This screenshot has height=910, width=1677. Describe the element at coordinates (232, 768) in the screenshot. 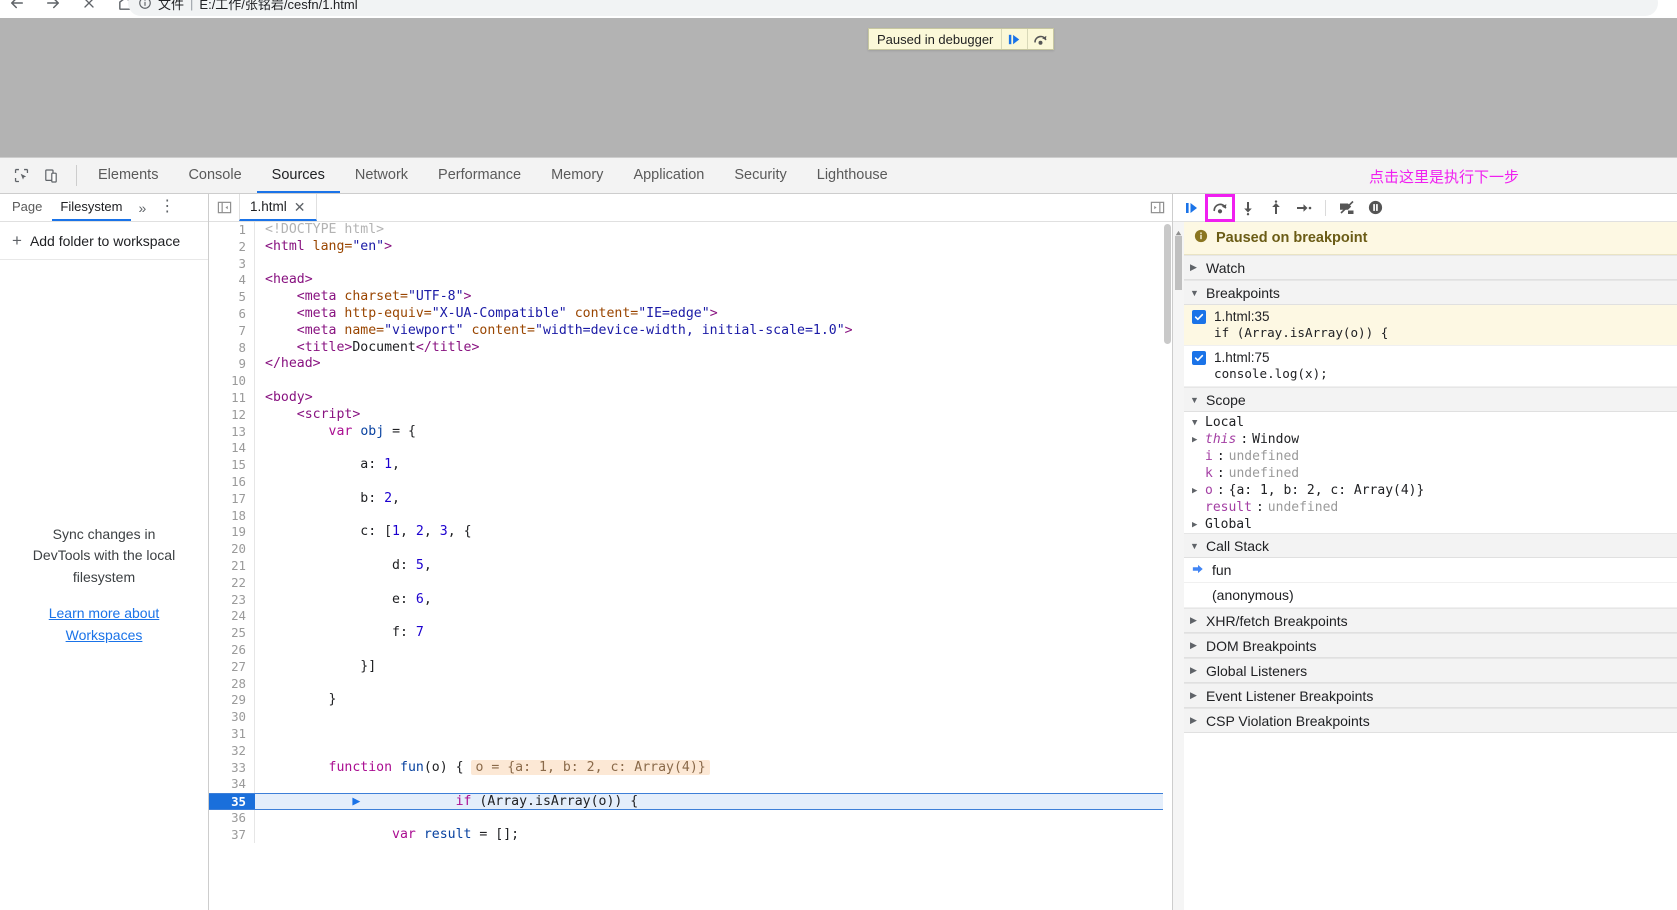

I see `line-number: 33` at that location.